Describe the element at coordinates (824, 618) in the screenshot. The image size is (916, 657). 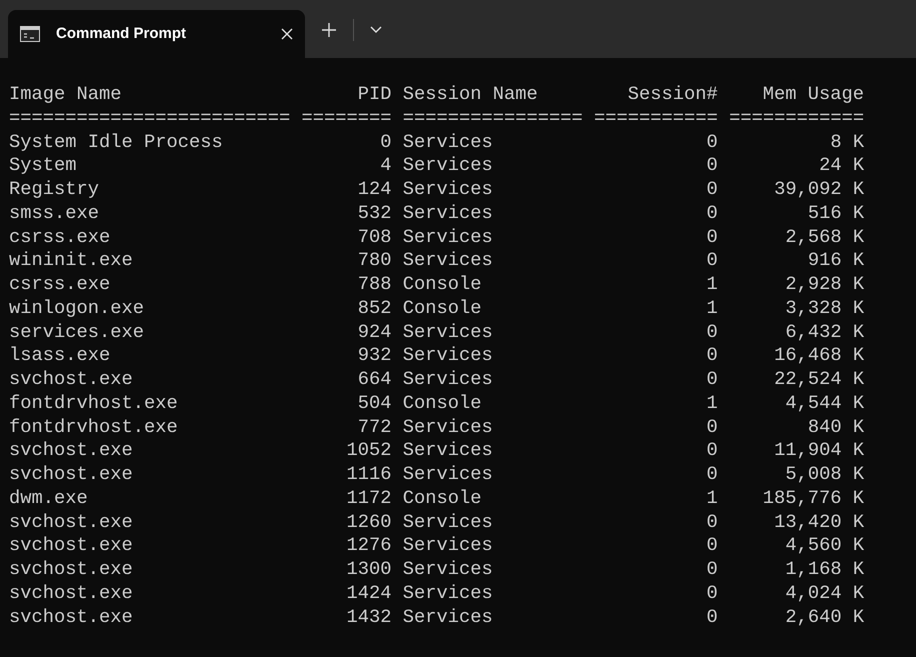
I see `table-cell-text: 2,640 K` at that location.